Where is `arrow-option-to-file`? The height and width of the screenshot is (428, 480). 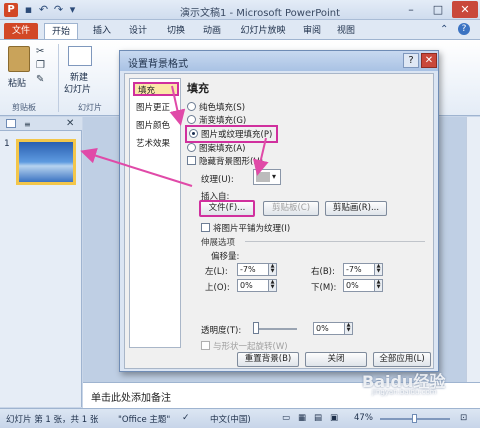
arrow-option-to-file is located at coordinates (260, 156).